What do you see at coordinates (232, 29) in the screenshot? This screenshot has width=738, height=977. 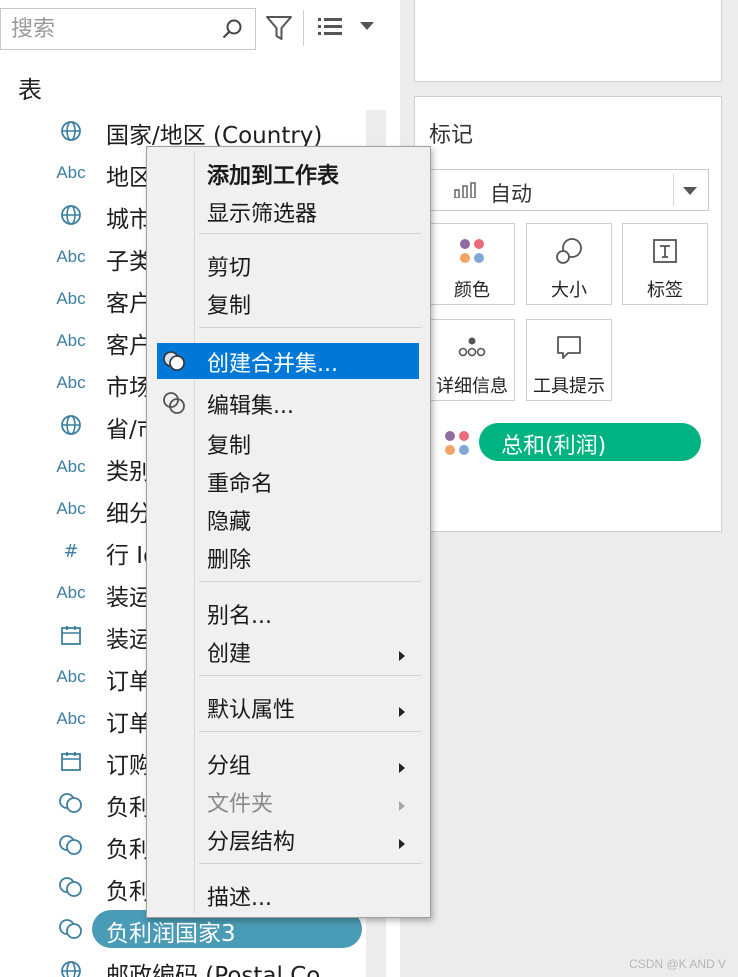 I see `search-icon` at bounding box center [232, 29].